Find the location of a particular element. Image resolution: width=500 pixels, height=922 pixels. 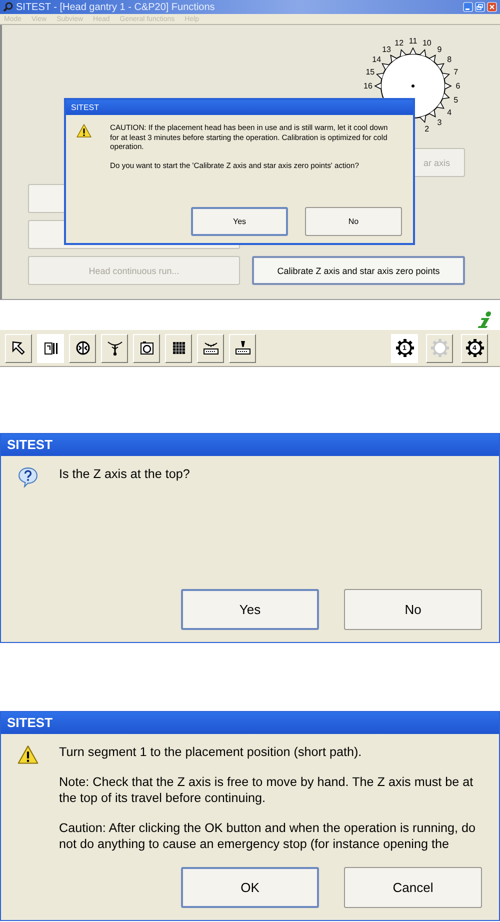

dial-label: 12 is located at coordinates (399, 43).